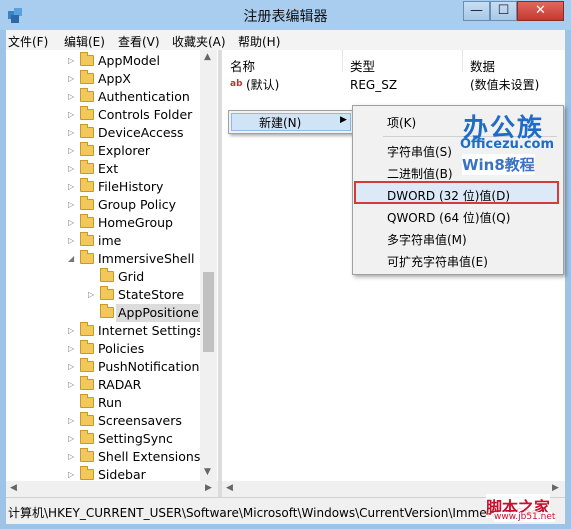  What do you see at coordinates (285, 40) in the screenshot?
I see `menu-bar: 文件(F) 编辑(E) 查看(V) 收藏夹(A) 帮助(H)` at bounding box center [285, 40].